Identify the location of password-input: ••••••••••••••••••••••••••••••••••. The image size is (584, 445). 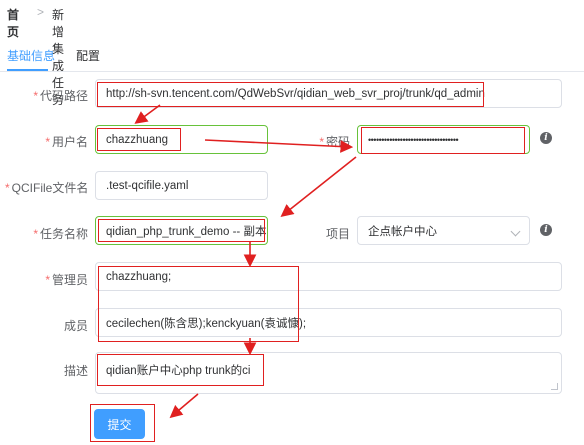
(443, 139).